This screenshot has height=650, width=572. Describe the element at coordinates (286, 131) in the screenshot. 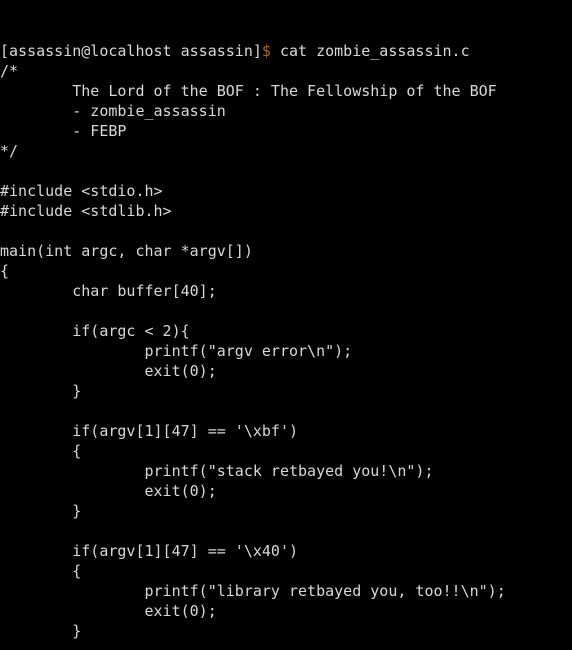

I see `terminal-line: - FEBP` at that location.